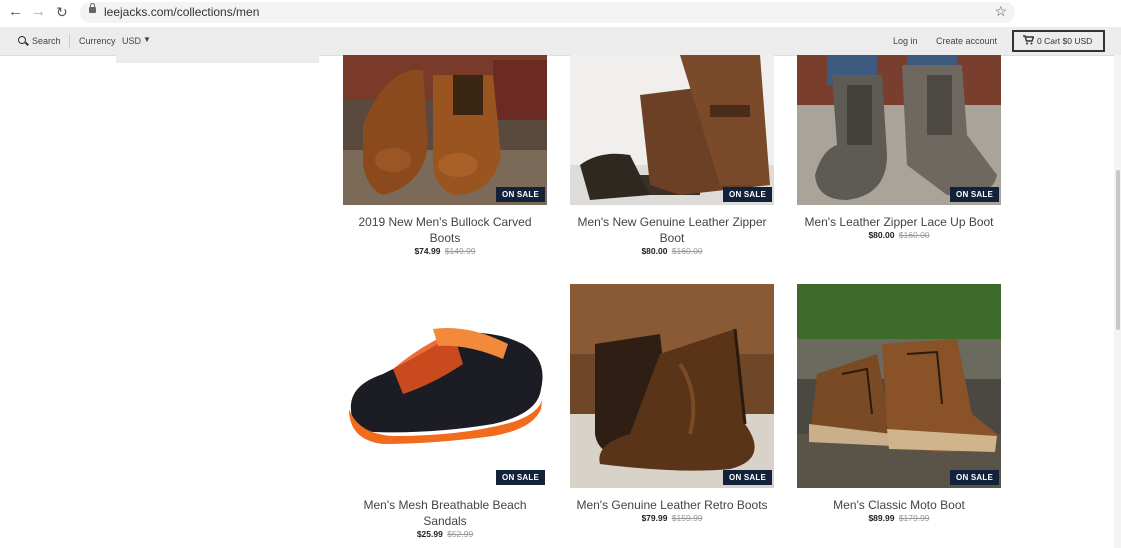  Describe the element at coordinates (15, 12) in the screenshot. I see `back-arrow-icon: ←` at that location.